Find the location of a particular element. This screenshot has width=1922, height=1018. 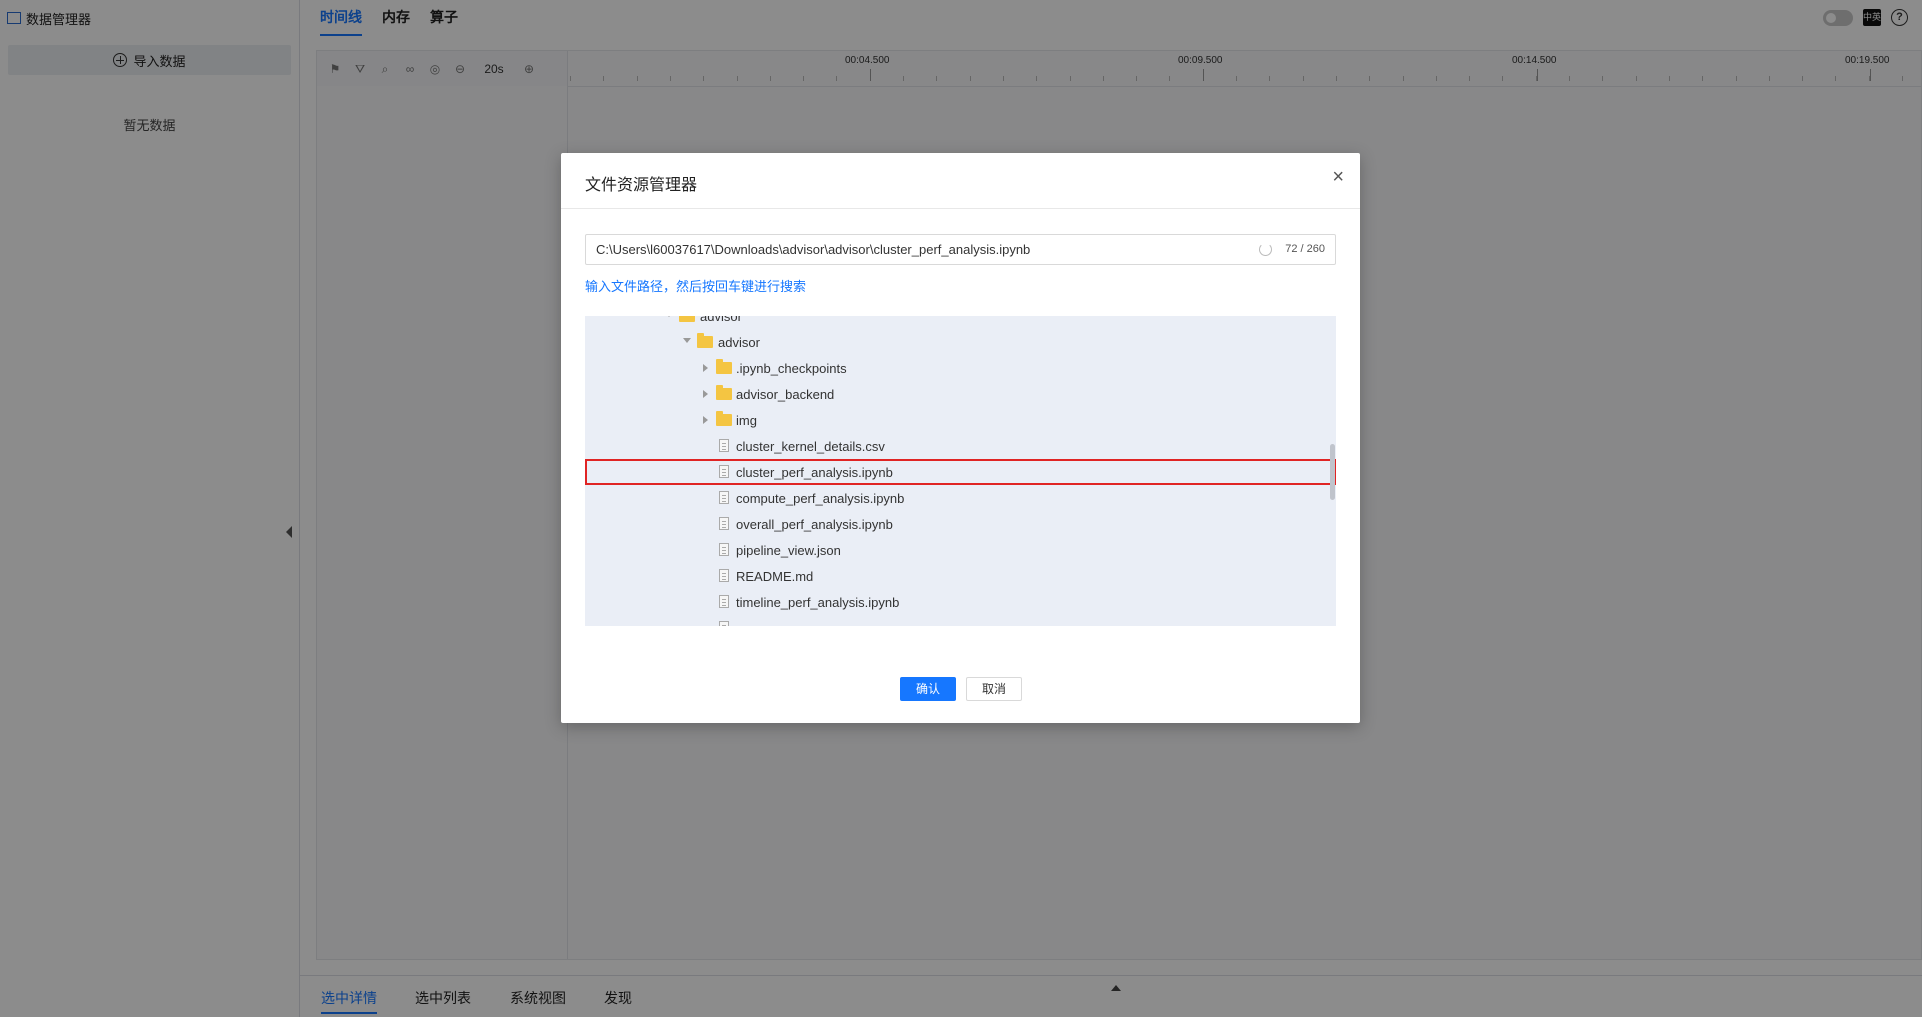

path-hint: 输入文件路径，然后按回车键进行搜索 is located at coordinates (696, 286).